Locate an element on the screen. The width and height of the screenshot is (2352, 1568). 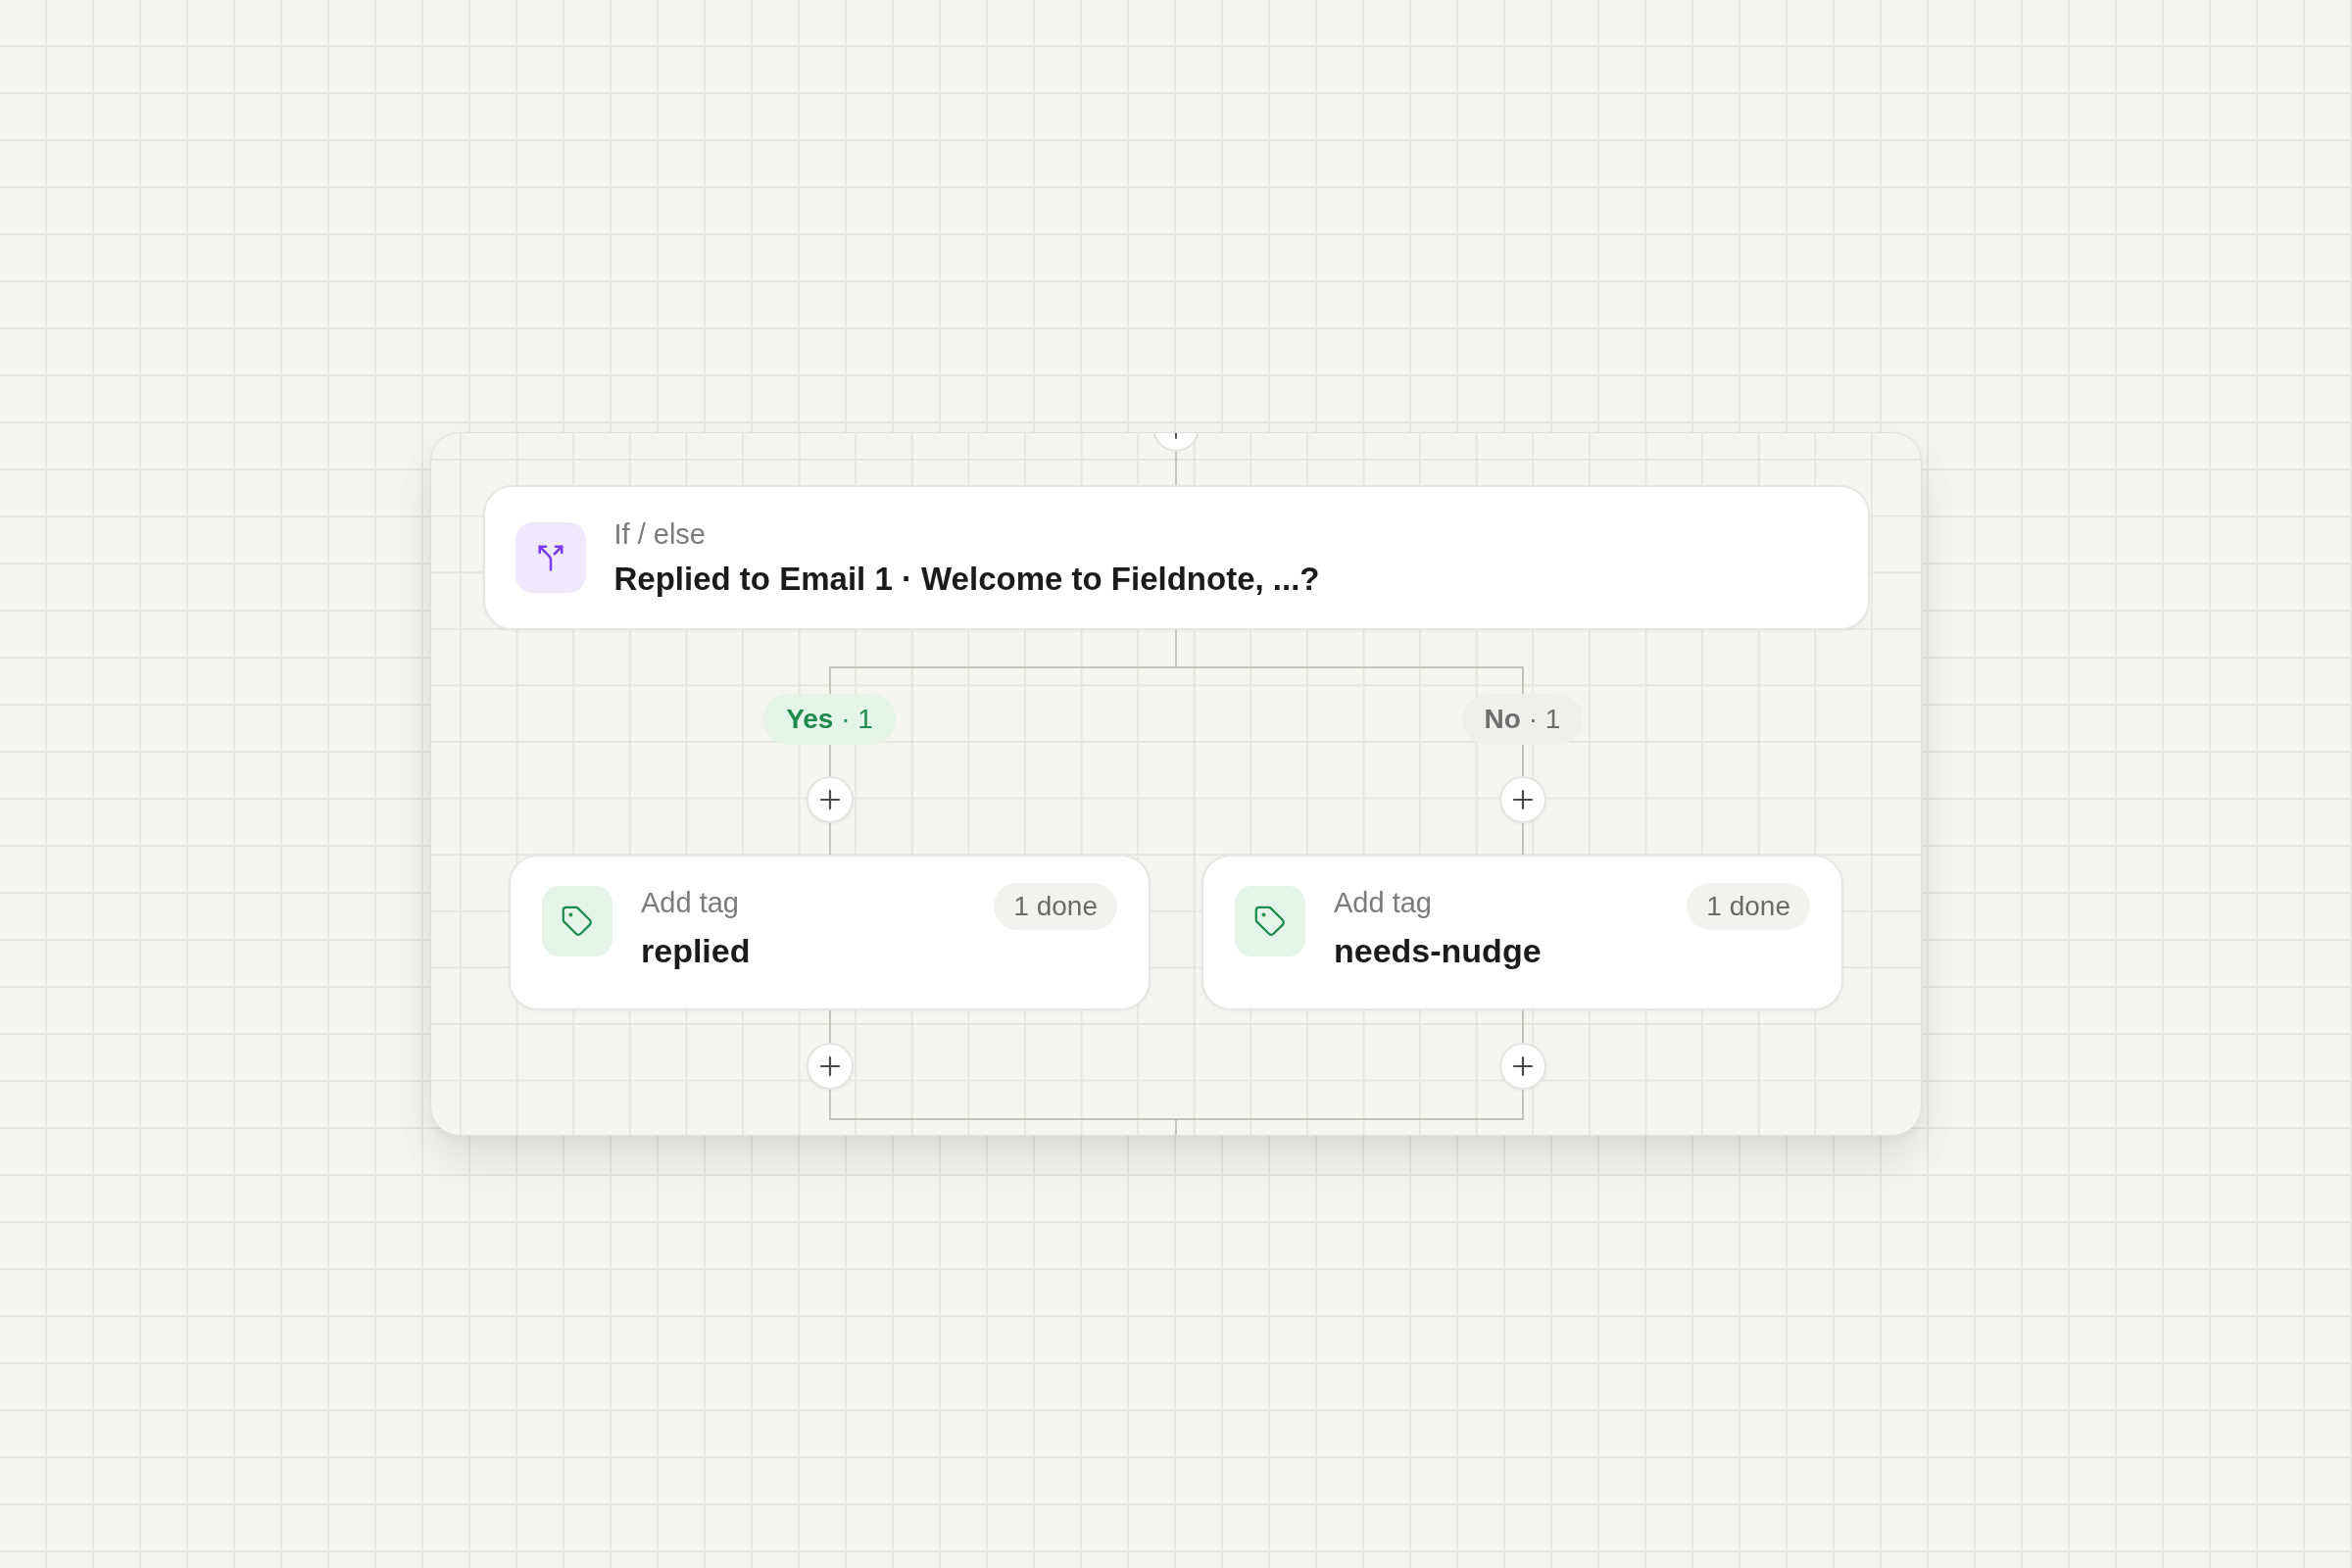
branch-label: No · 1 is located at coordinates (1522, 720).